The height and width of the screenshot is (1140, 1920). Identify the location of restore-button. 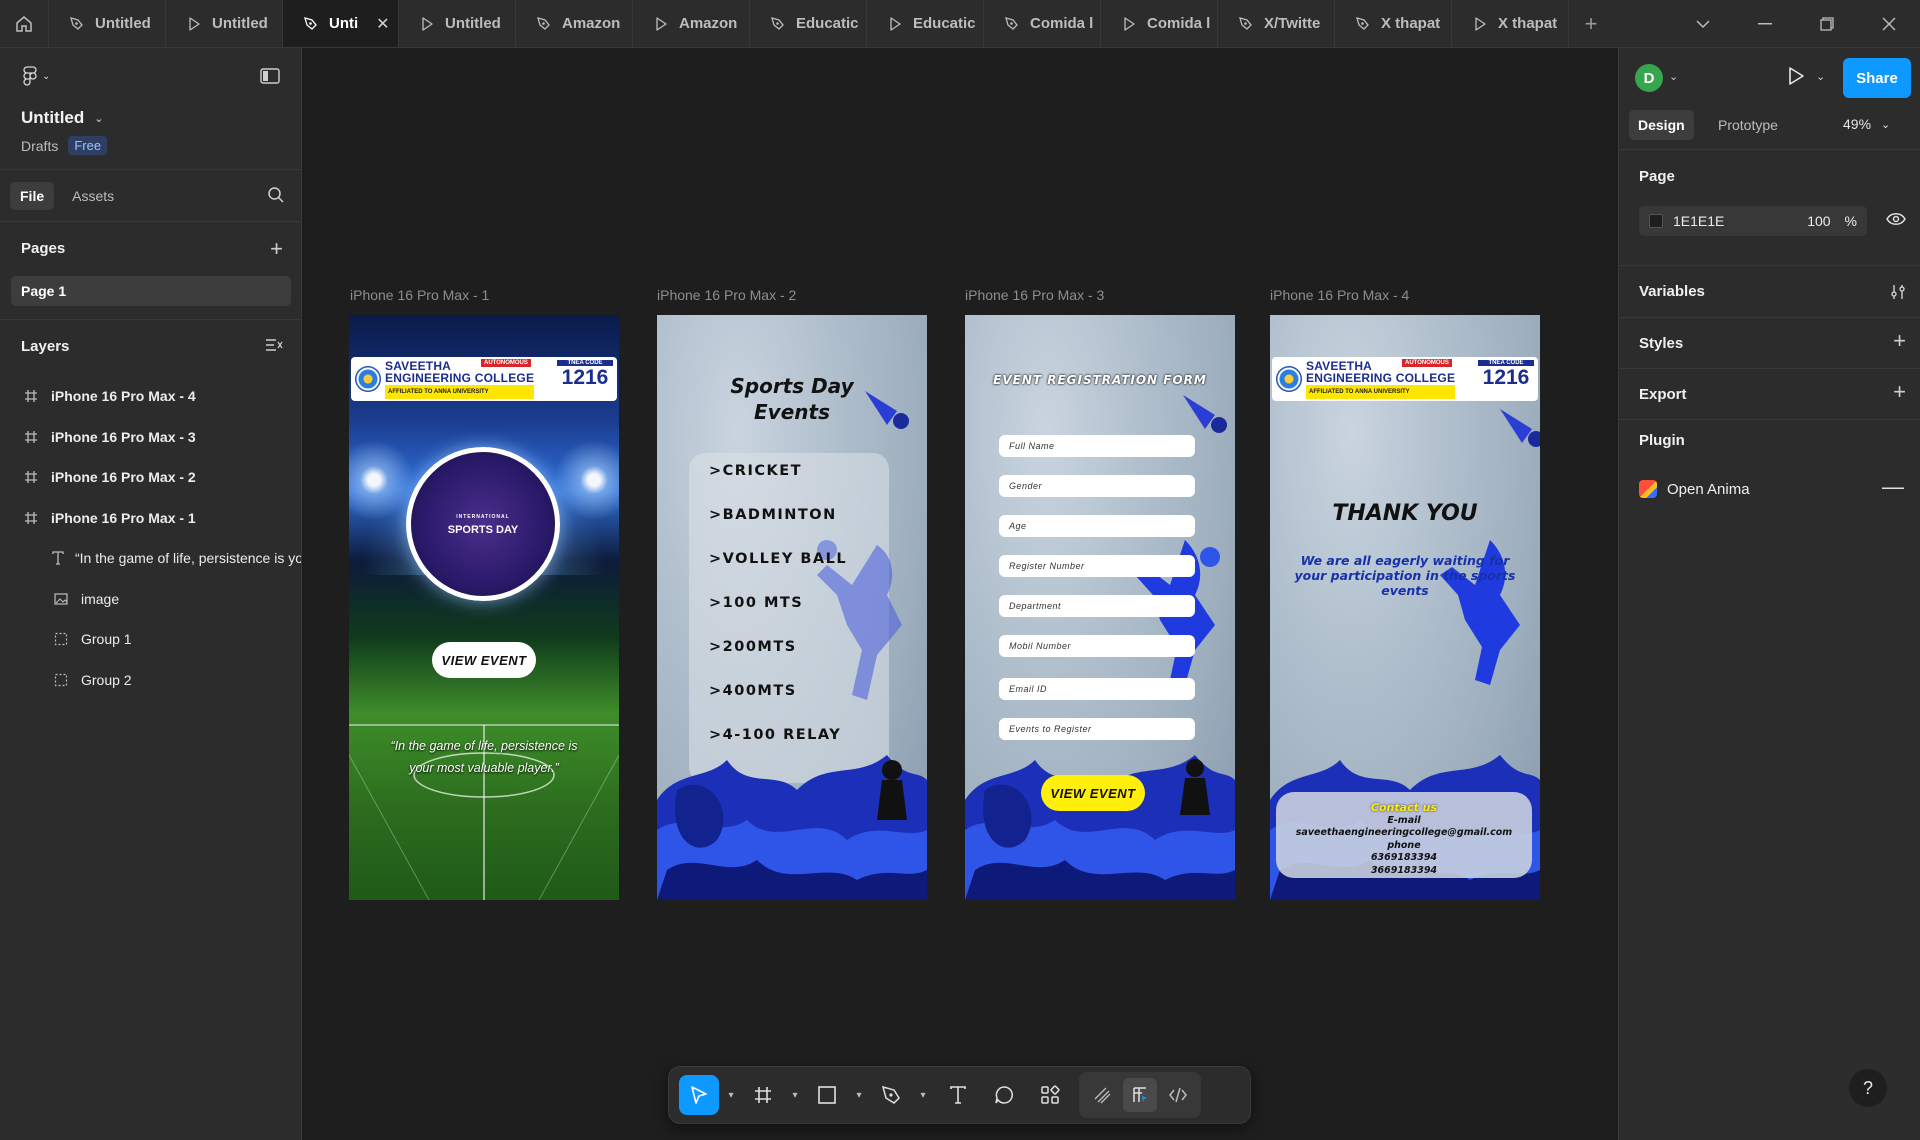
(1827, 24).